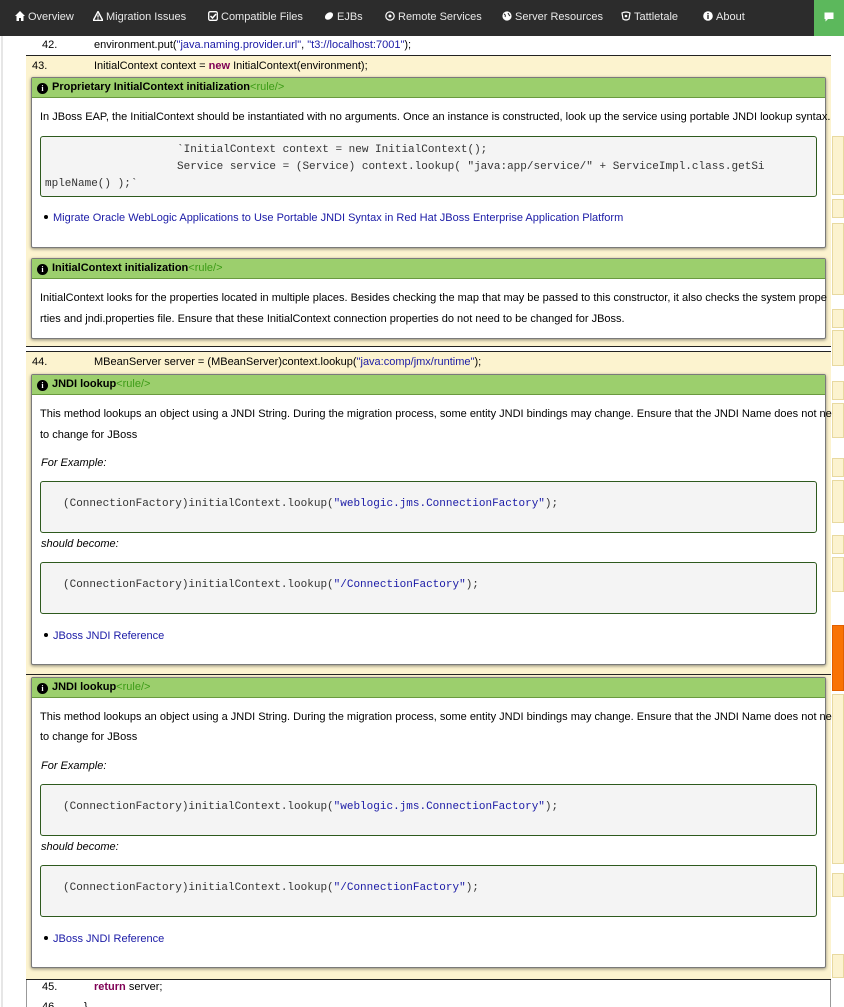  What do you see at coordinates (440, 17) in the screenshot?
I see `nav-remote-services-label: Remote Services` at bounding box center [440, 17].